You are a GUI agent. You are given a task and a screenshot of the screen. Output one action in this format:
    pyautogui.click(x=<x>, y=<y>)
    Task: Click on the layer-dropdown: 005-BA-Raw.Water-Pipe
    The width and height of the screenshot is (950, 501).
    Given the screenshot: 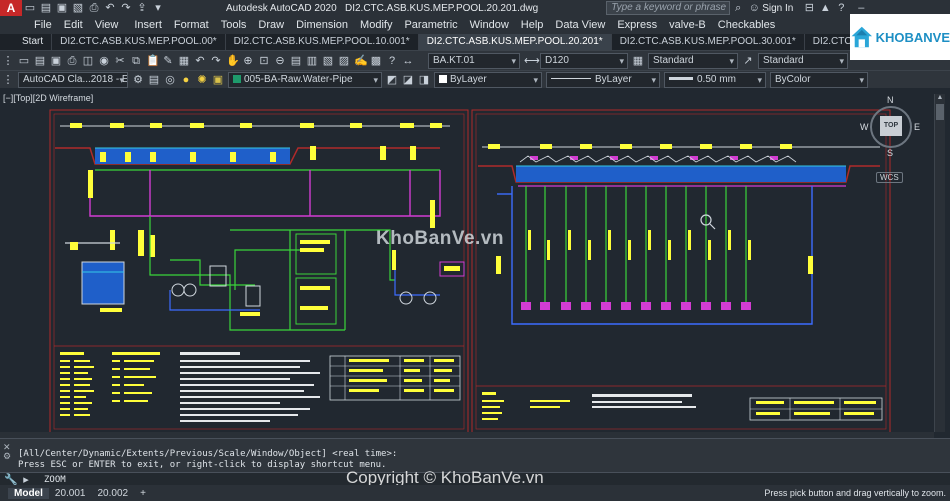 What is the action you would take?
    pyautogui.click(x=305, y=79)
    